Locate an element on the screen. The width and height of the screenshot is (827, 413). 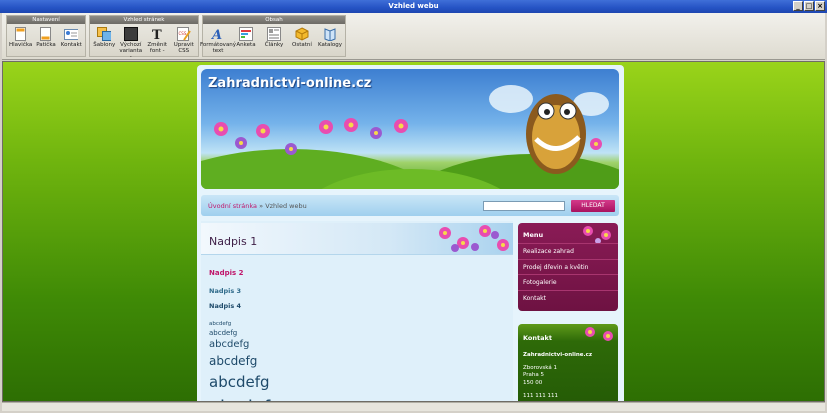
svg-text: T is located at coordinates (157, 34).